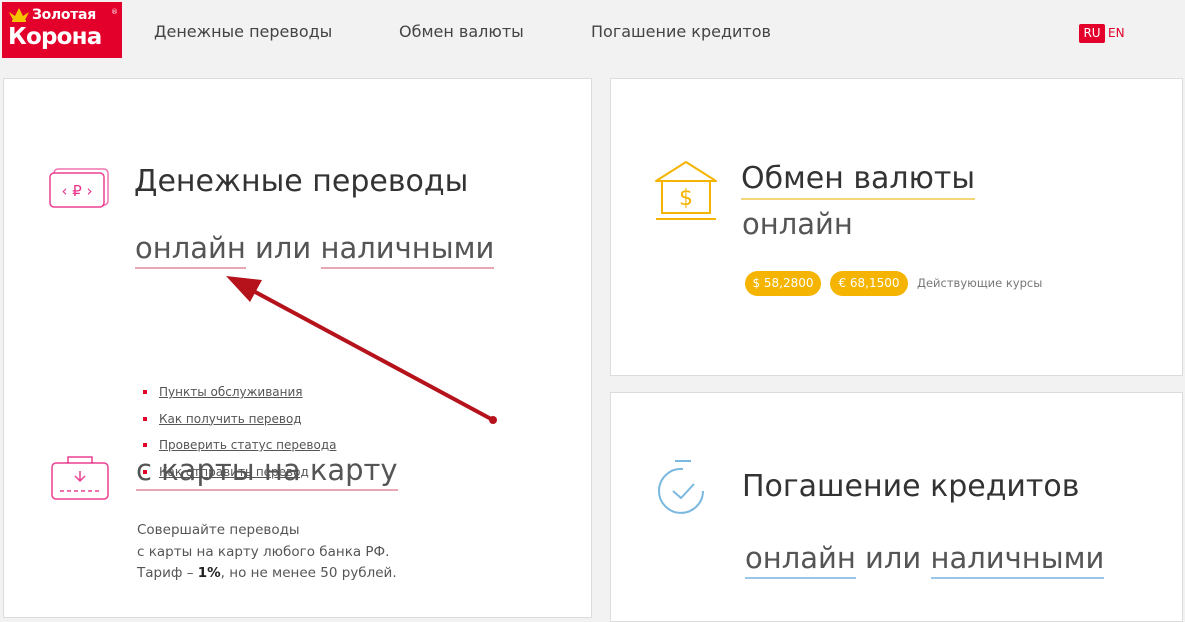  Describe the element at coordinates (301, 181) in the screenshot. I see `transfers-title: Денежные переводы` at that location.